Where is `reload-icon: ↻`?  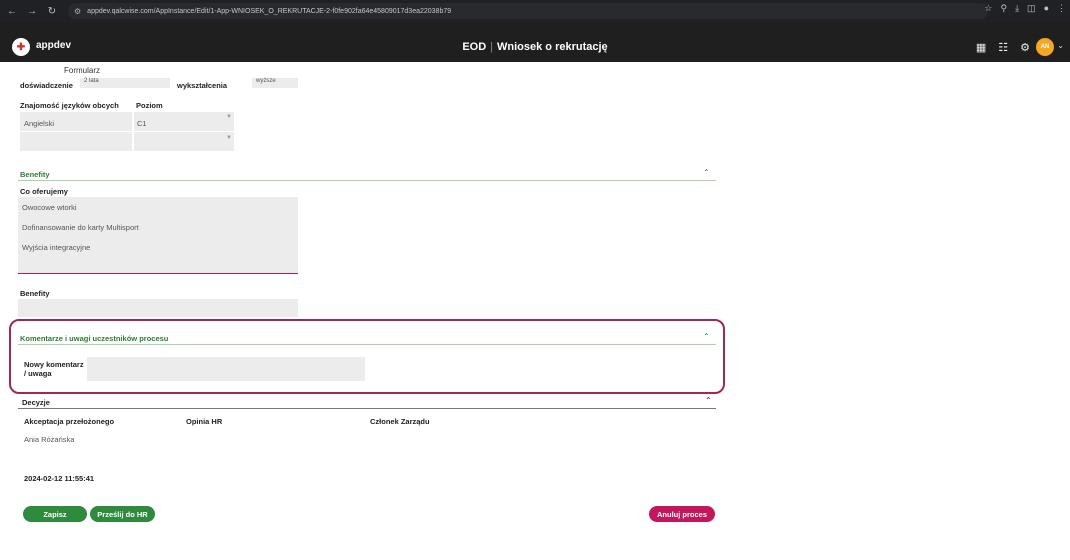
reload-icon: ↻ is located at coordinates (52, 11).